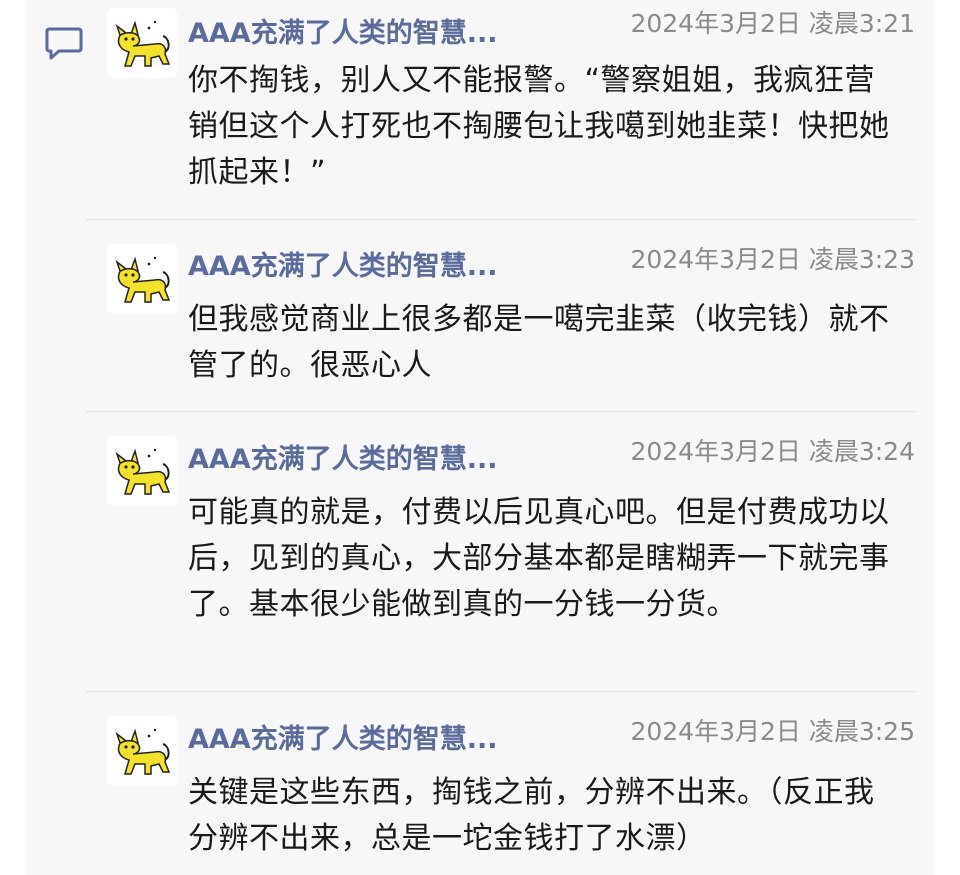  I want to click on comment-timestamp: 2024年3月2日 凌晨3:25, so click(772, 731).